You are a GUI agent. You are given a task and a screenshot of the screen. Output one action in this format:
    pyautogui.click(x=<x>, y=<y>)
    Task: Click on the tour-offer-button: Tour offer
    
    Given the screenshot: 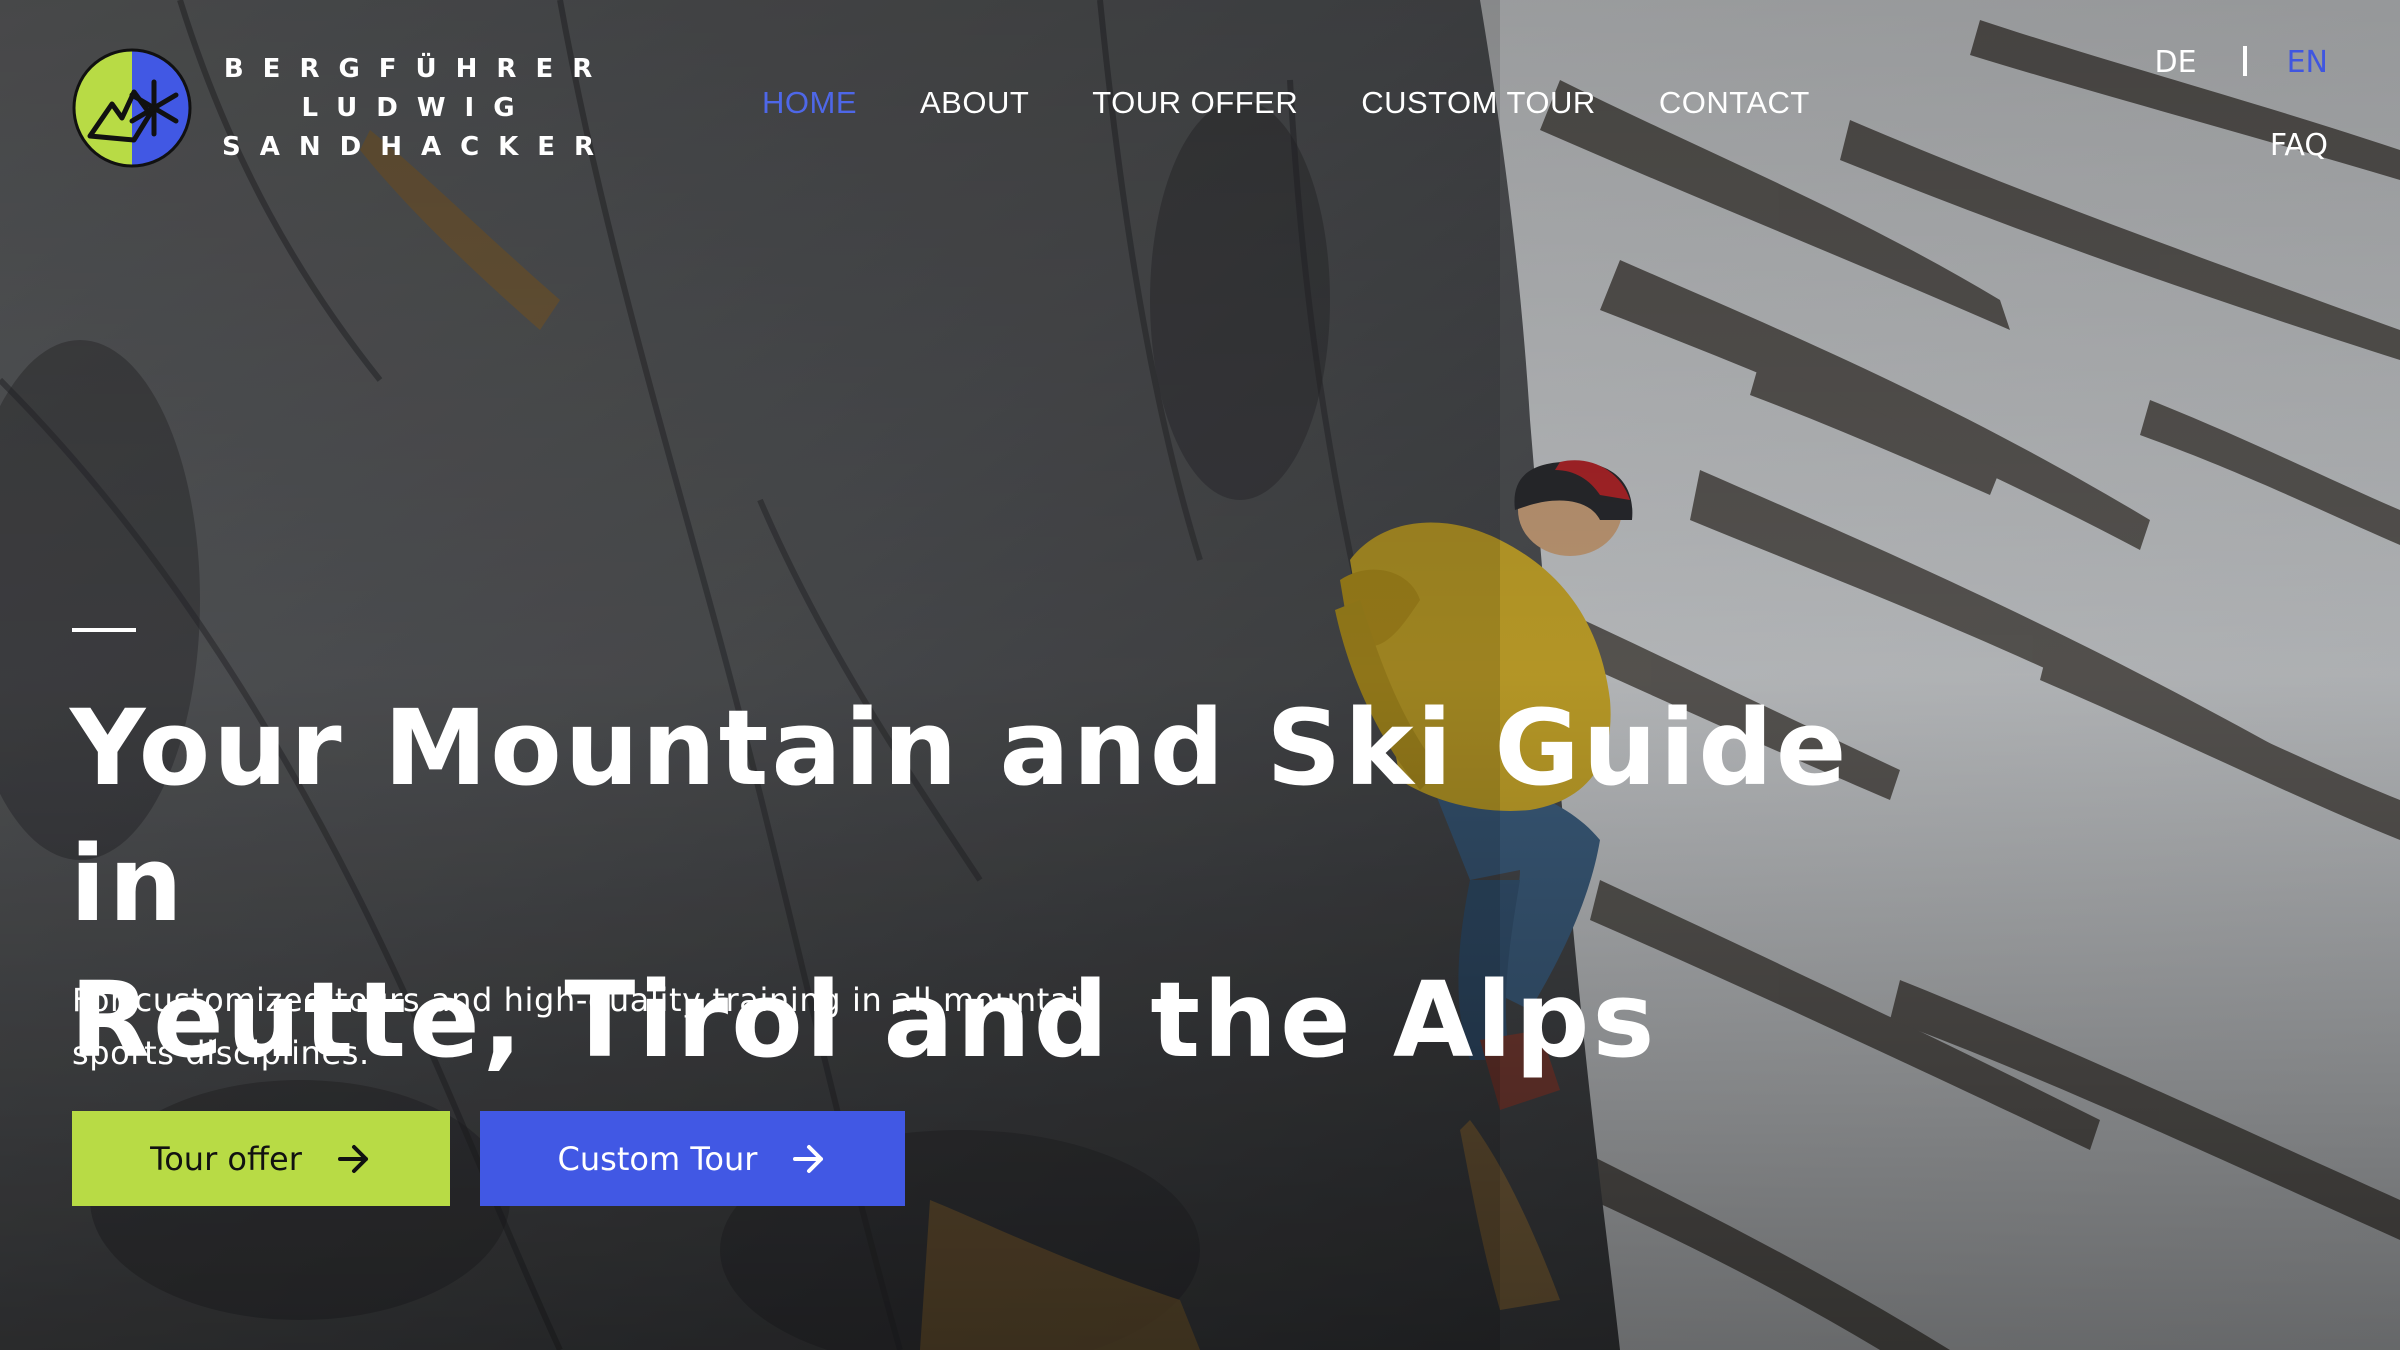 What is the action you would take?
    pyautogui.click(x=261, y=1158)
    